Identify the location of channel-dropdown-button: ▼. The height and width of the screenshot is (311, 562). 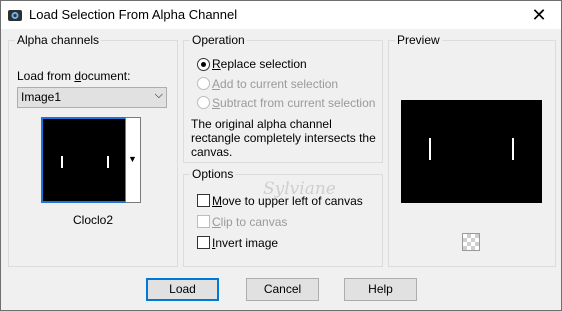
(133, 160).